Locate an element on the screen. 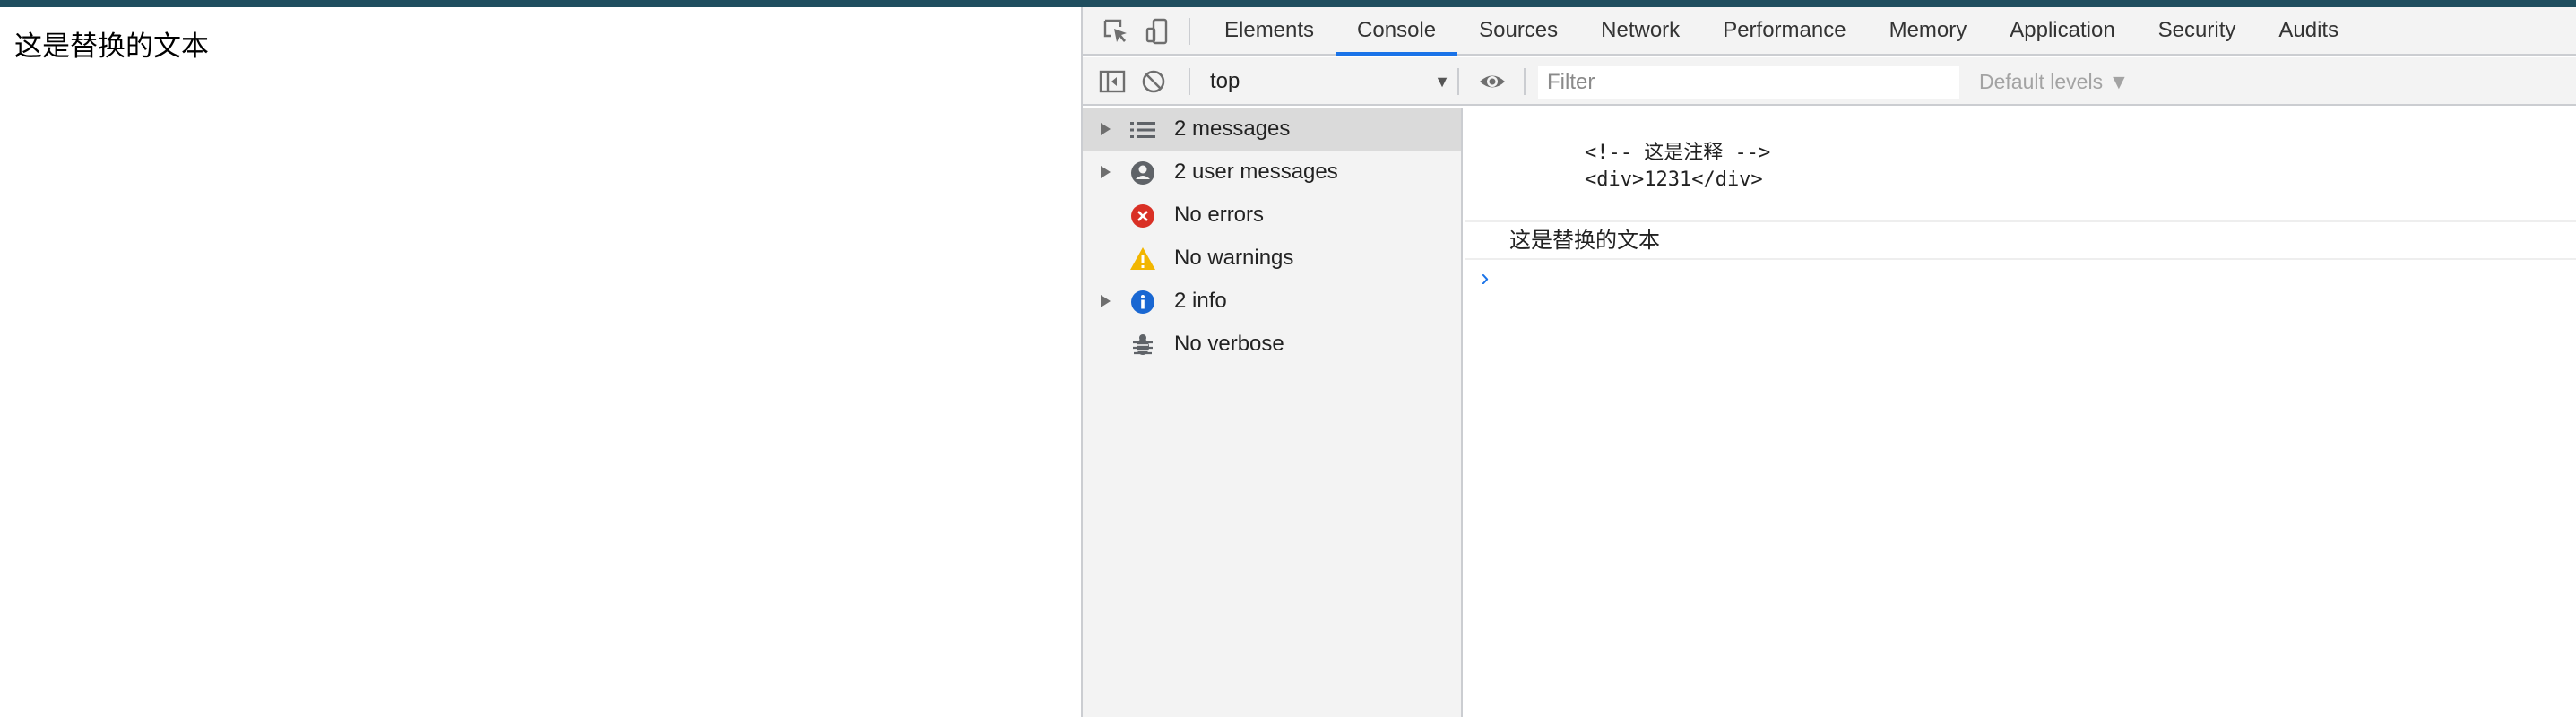 The height and width of the screenshot is (717, 2576). console-prompt: › is located at coordinates (1485, 278).